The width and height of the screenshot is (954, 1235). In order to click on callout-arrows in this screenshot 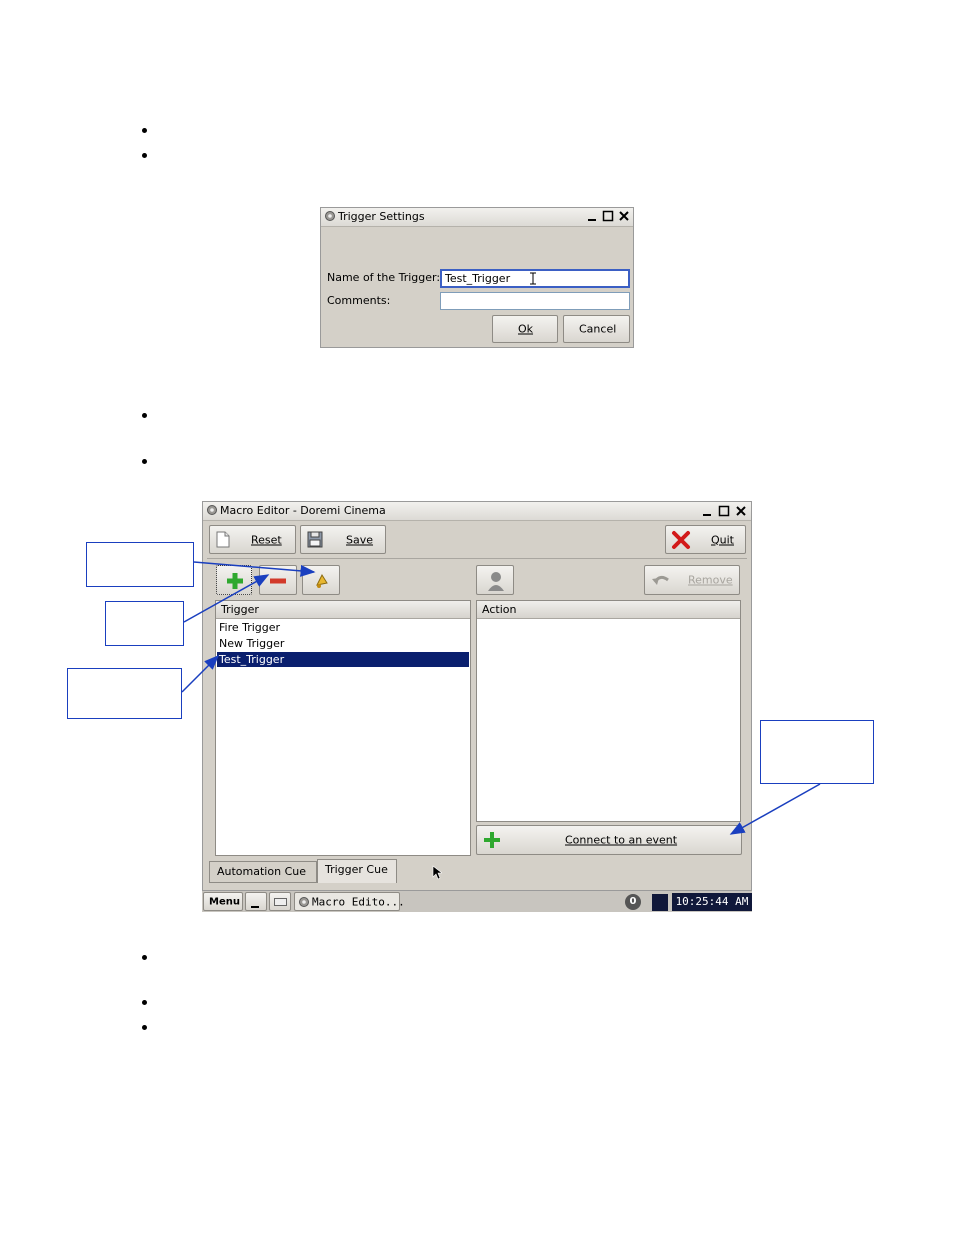, I will do `click(501, 698)`.